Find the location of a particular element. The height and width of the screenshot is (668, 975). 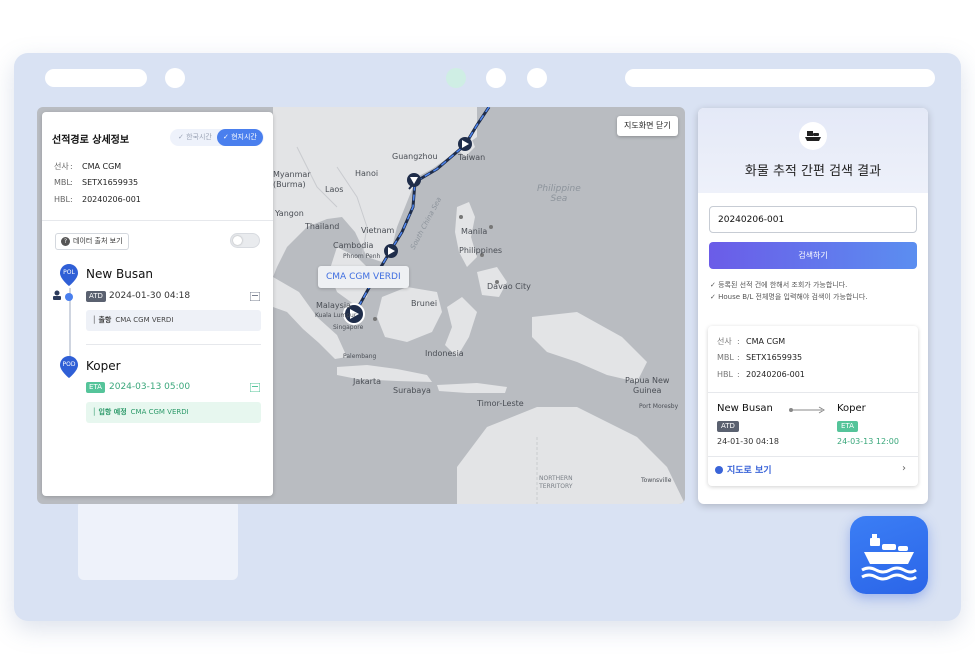

pol-departure-info: │ 출항 CMA CGM VERDI is located at coordinates (173, 320).